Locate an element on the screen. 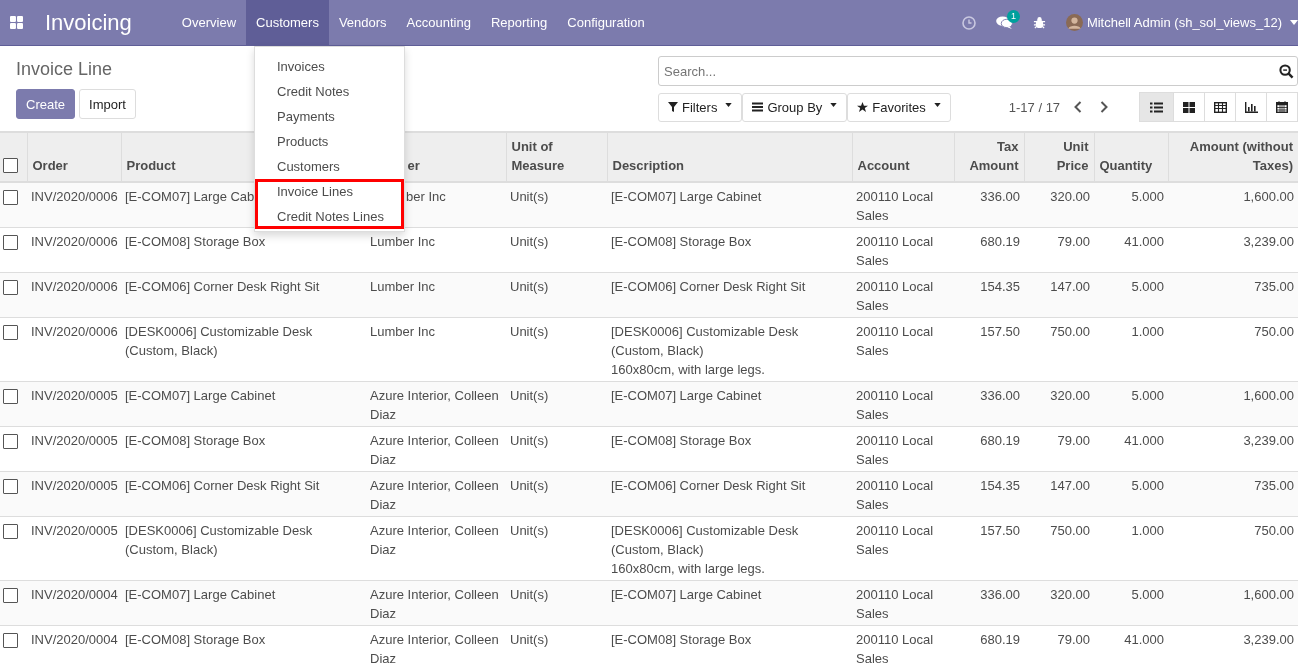 This screenshot has width=1298, height=669. graph-view-button is located at coordinates (1251, 107).